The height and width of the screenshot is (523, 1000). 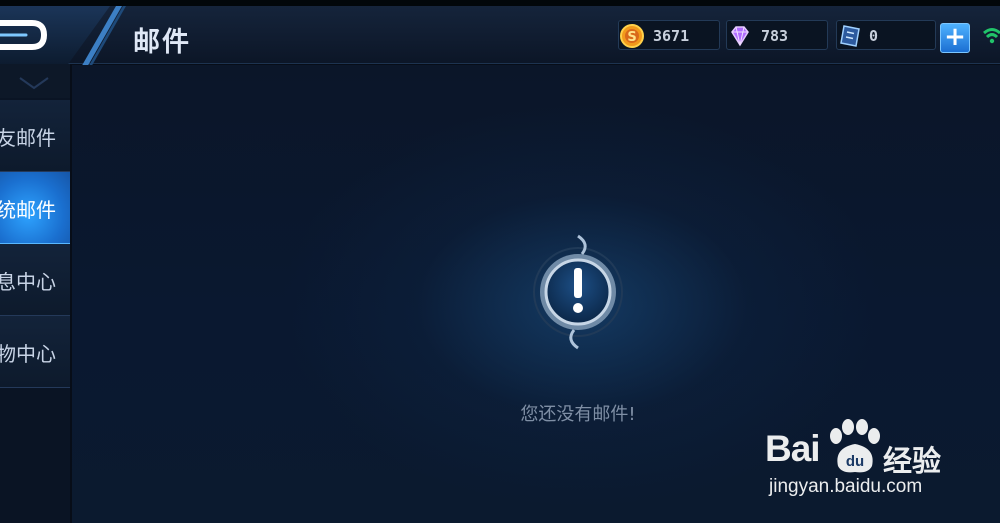 I want to click on tab-message-center-label: 息中心, so click(x=28, y=282).